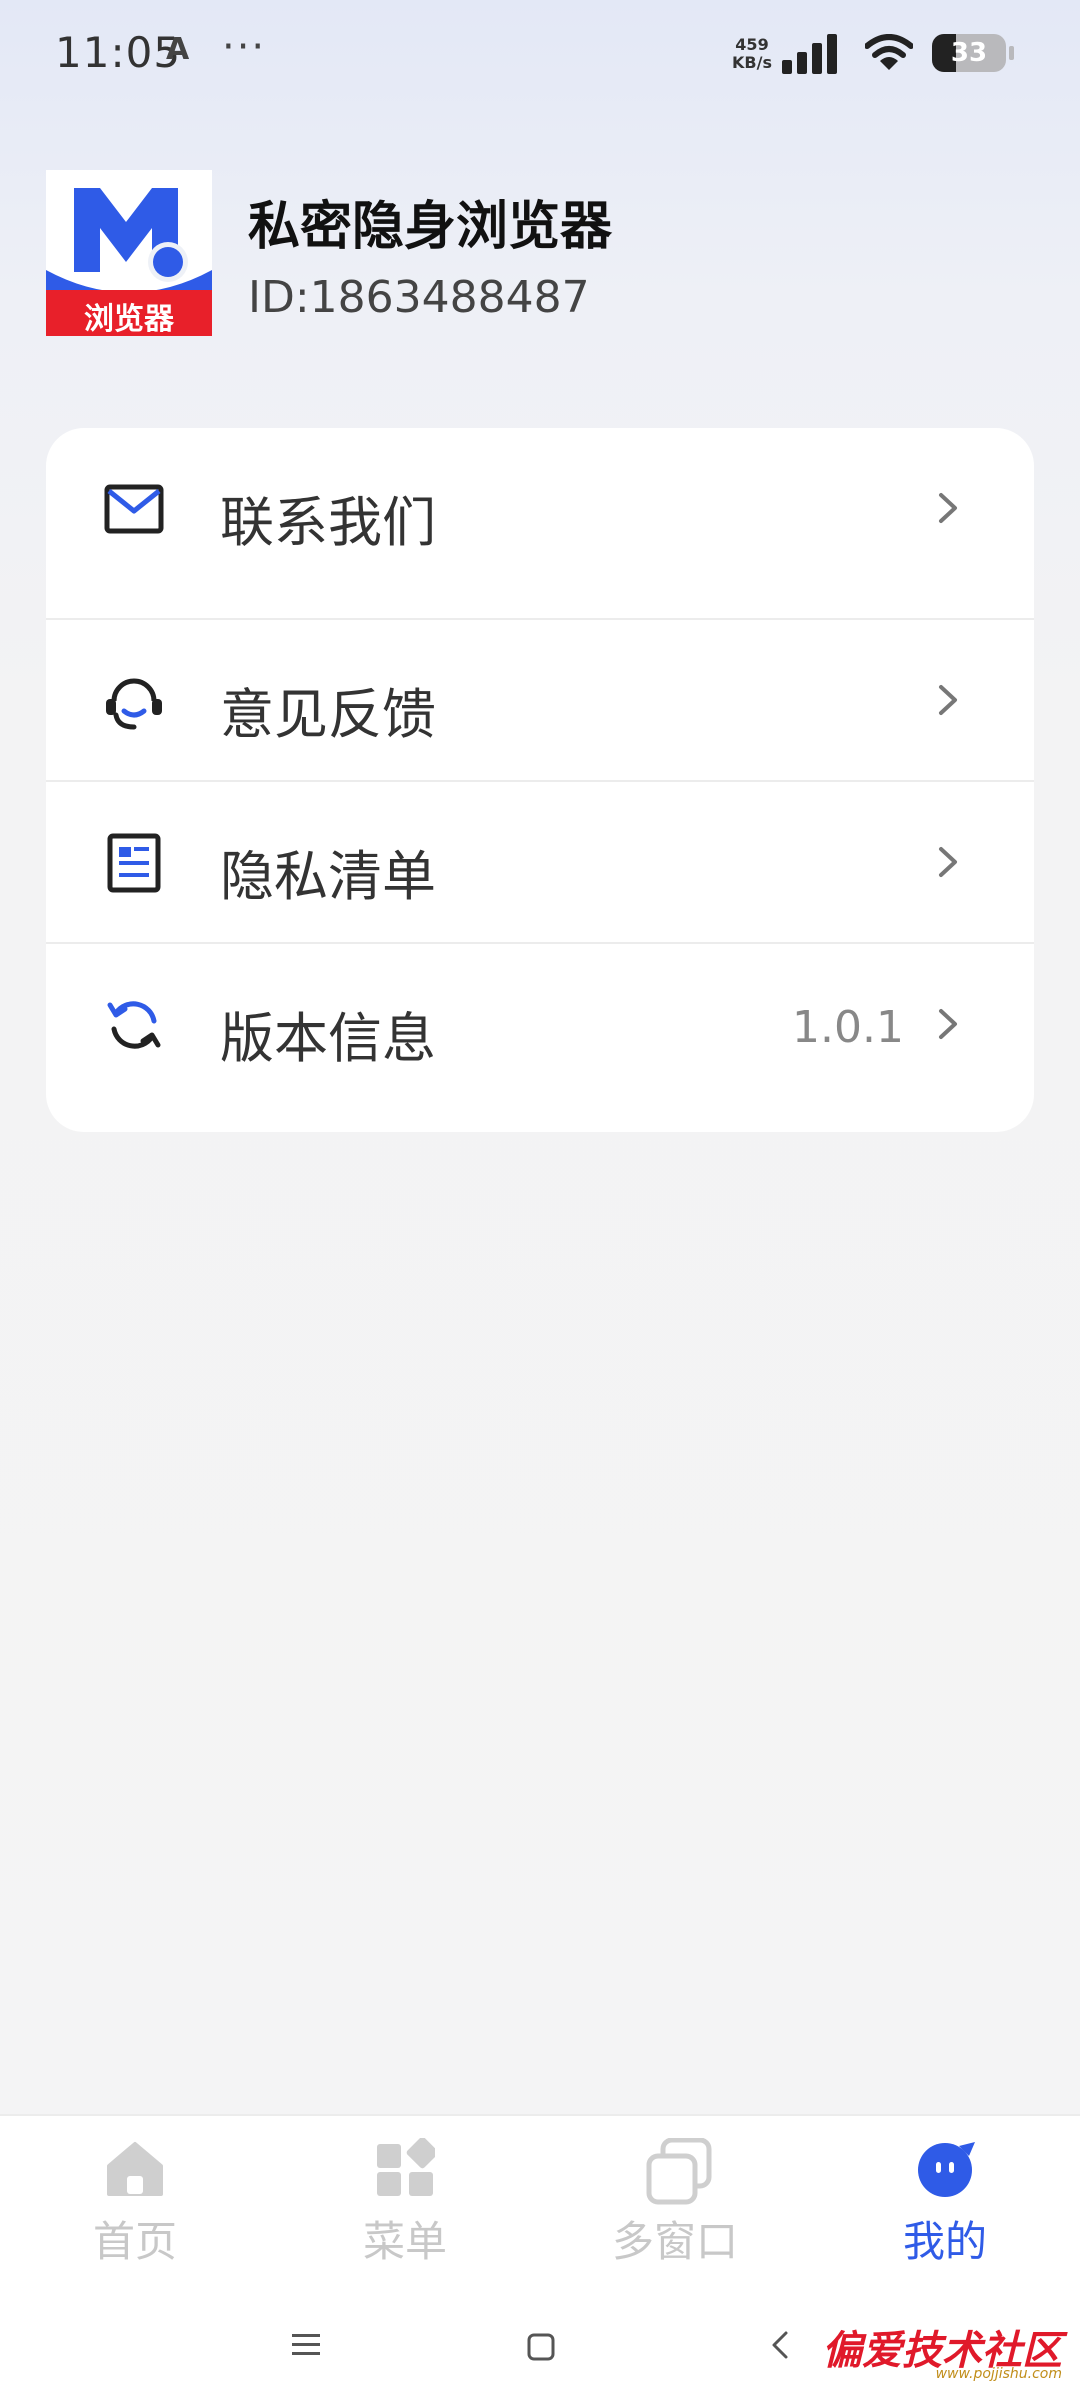 This screenshot has height=2400, width=1080. What do you see at coordinates (129, 253) in the screenshot?
I see `app-logo: 浏览器` at bounding box center [129, 253].